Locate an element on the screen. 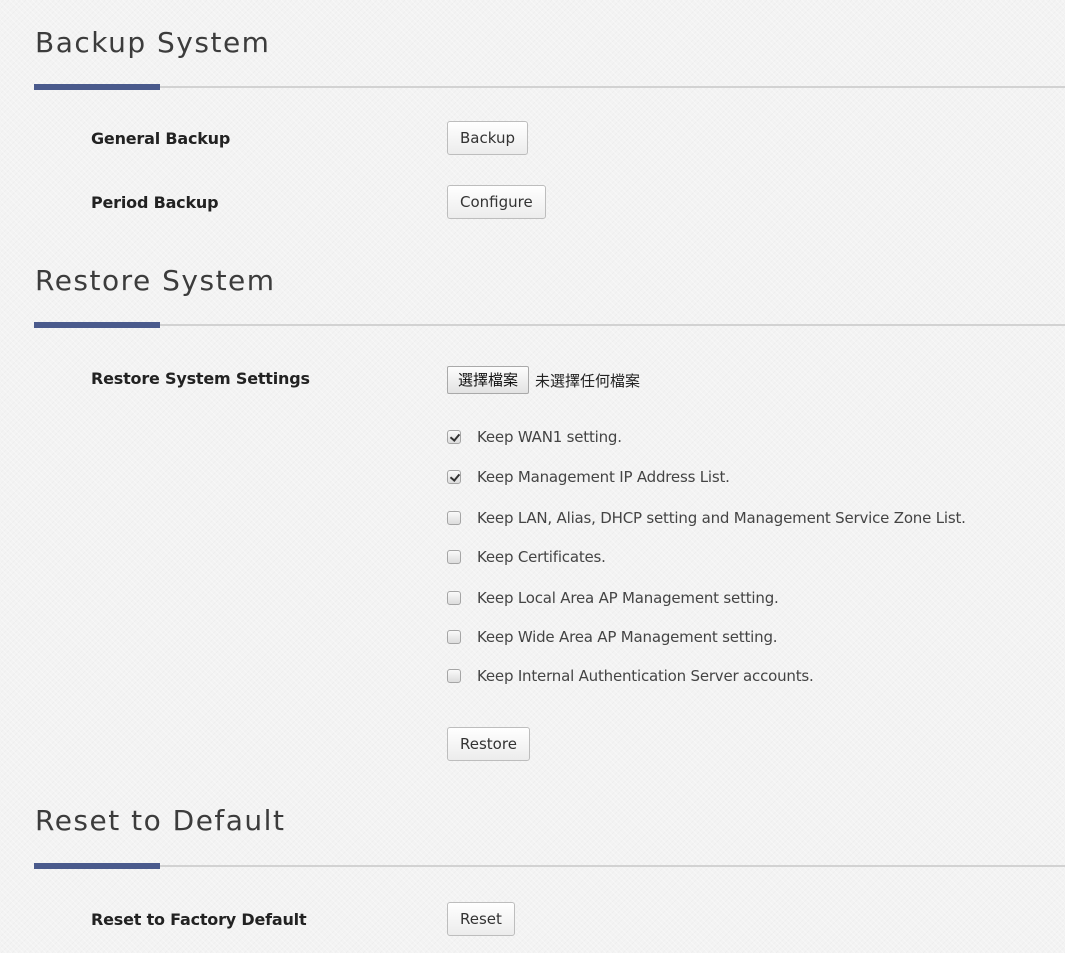  choose-file-button: 選擇檔案 is located at coordinates (488, 380).